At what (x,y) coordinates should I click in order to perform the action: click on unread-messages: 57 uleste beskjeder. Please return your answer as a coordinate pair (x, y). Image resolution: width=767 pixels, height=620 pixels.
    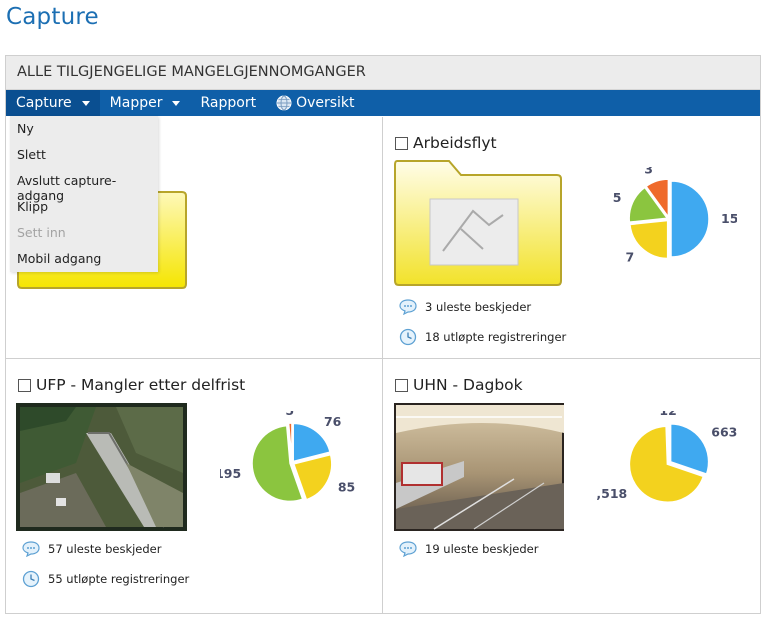
    Looking at the image, I should click on (91, 549).